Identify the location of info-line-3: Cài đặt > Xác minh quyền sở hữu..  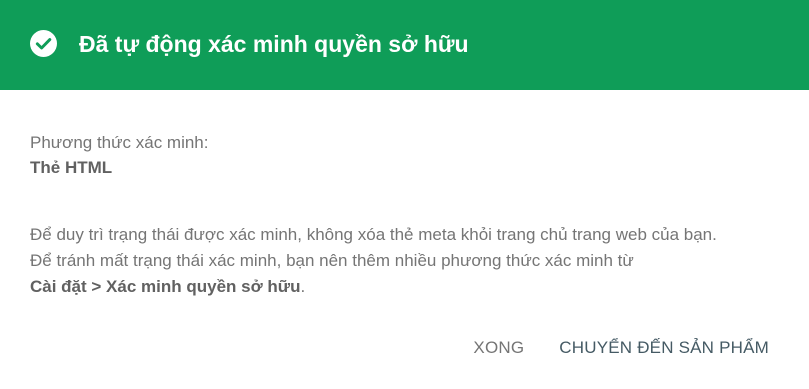
(415, 287).